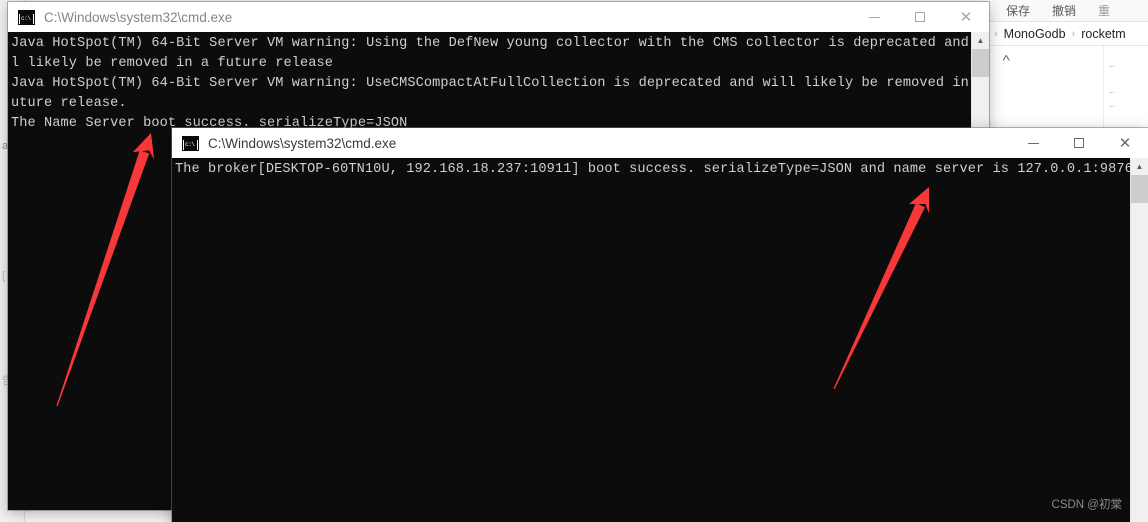 This screenshot has height=522, width=1148. What do you see at coordinates (138, 17) in the screenshot?
I see `window-title-nameserver: C:\Windows\system32\cmd.exe` at bounding box center [138, 17].